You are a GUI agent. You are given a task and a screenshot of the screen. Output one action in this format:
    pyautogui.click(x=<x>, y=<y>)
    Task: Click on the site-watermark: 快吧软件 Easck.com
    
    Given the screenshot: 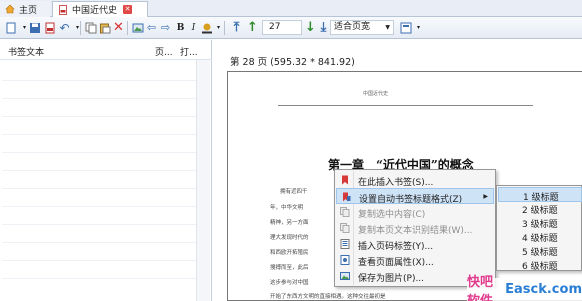 What is the action you would take?
    pyautogui.click(x=524, y=288)
    